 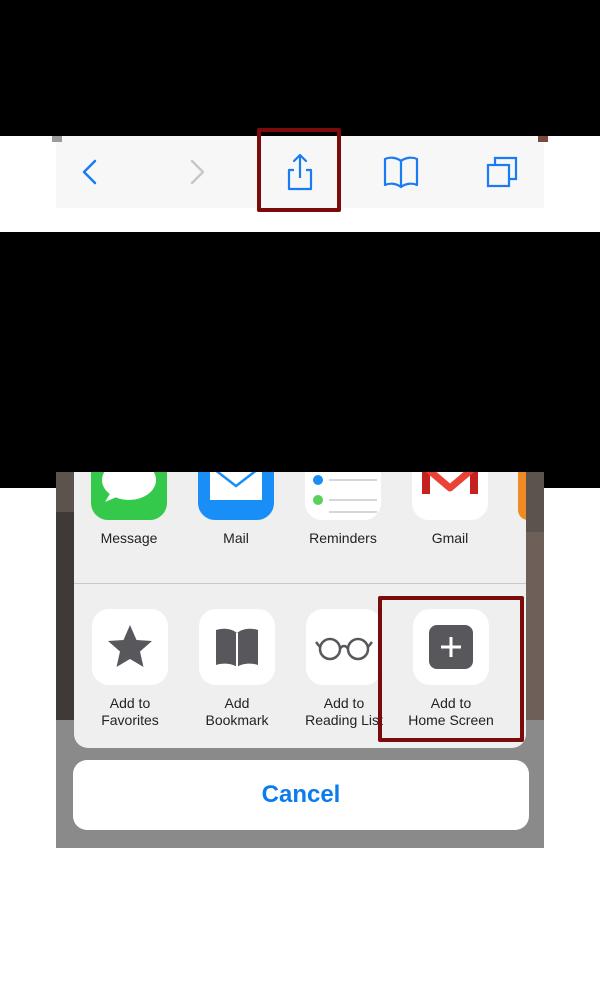 I want to click on action-label-text: Add to Favorites, so click(x=130, y=711).